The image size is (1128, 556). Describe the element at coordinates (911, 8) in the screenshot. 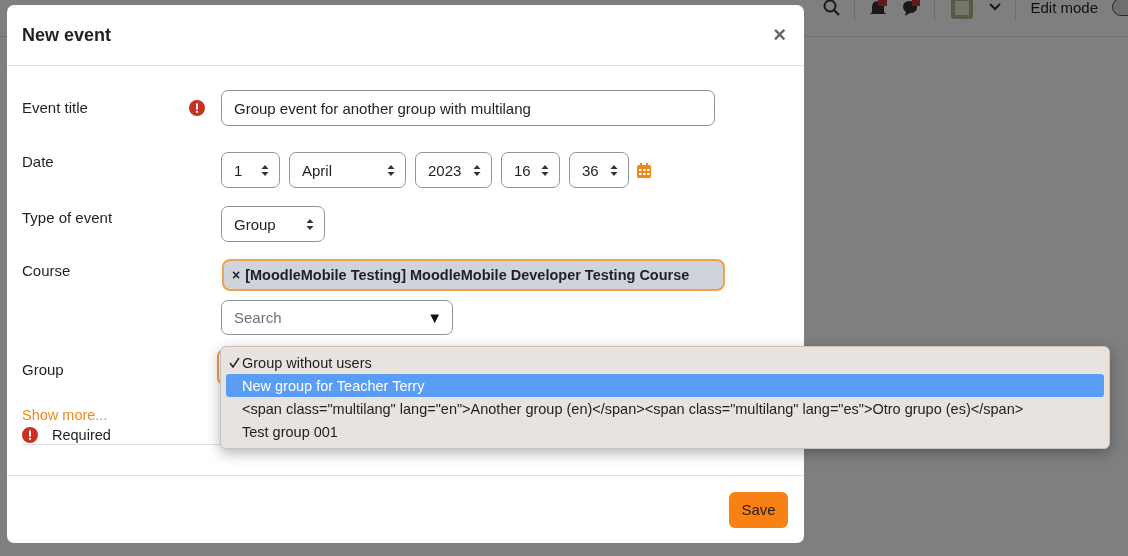

I see `chat-icon` at that location.